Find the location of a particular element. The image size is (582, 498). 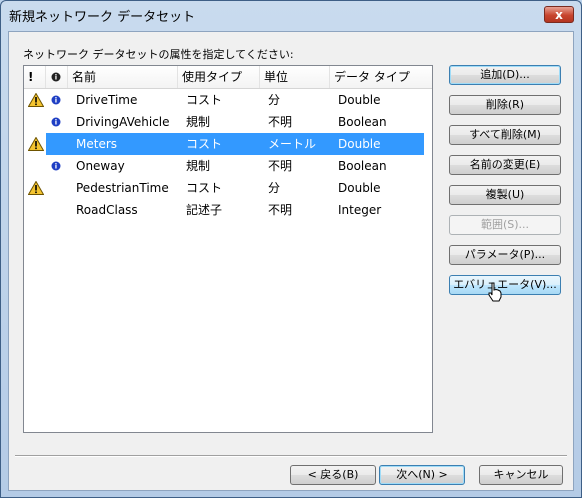

row-name: PedestrianTime is located at coordinates (122, 188).